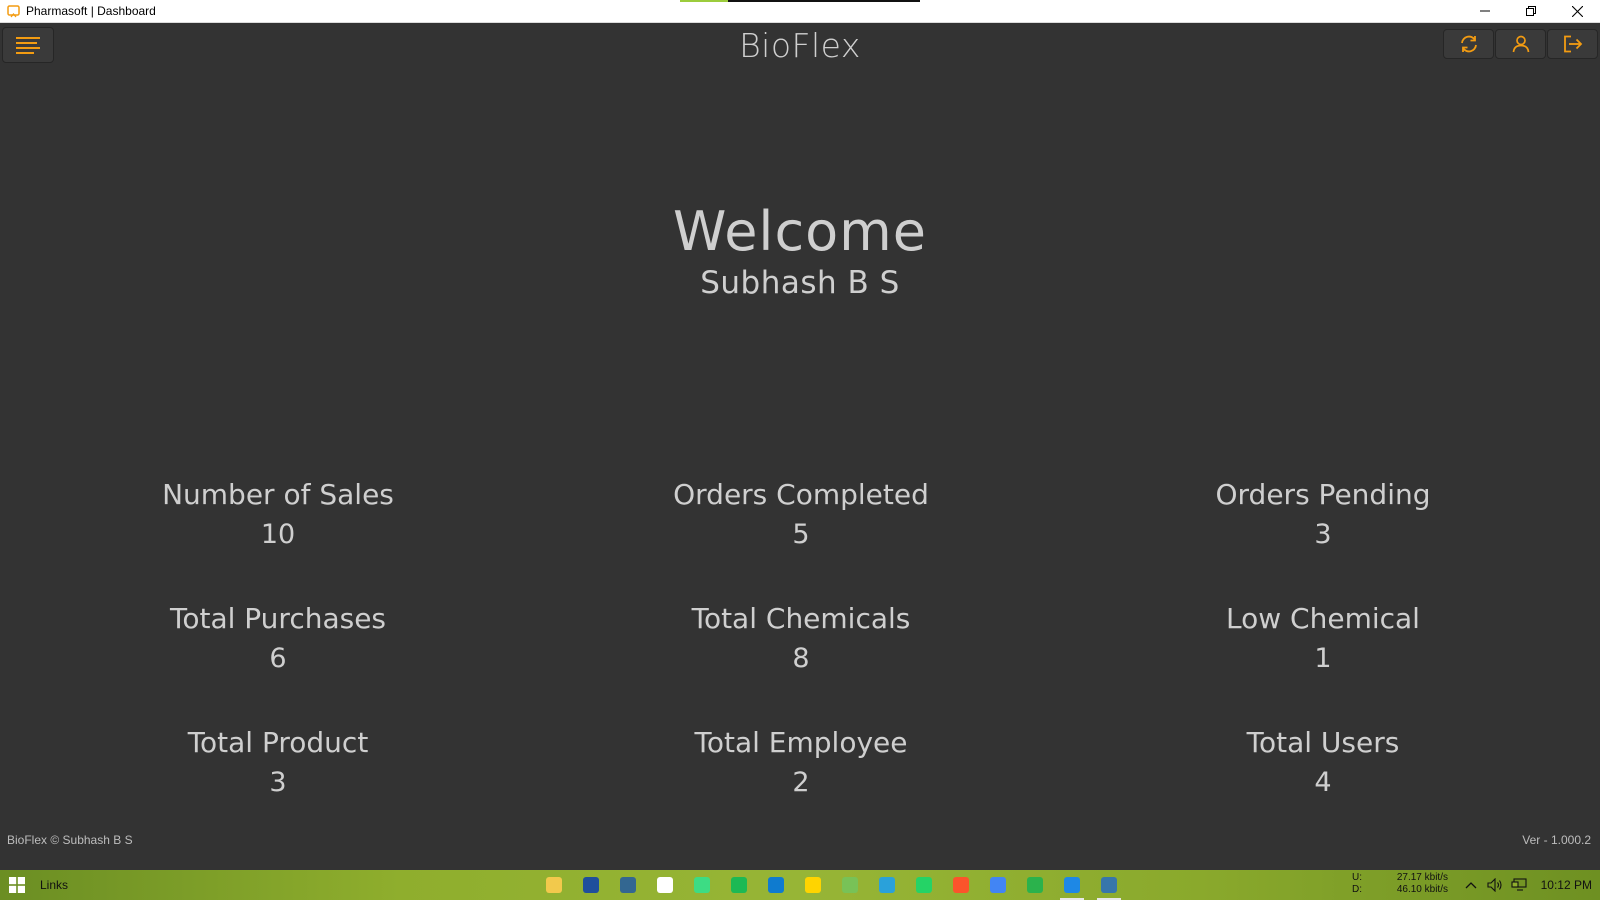 The width and height of the screenshot is (1600, 900). Describe the element at coordinates (801, 658) in the screenshot. I see `stat-value: 8` at that location.